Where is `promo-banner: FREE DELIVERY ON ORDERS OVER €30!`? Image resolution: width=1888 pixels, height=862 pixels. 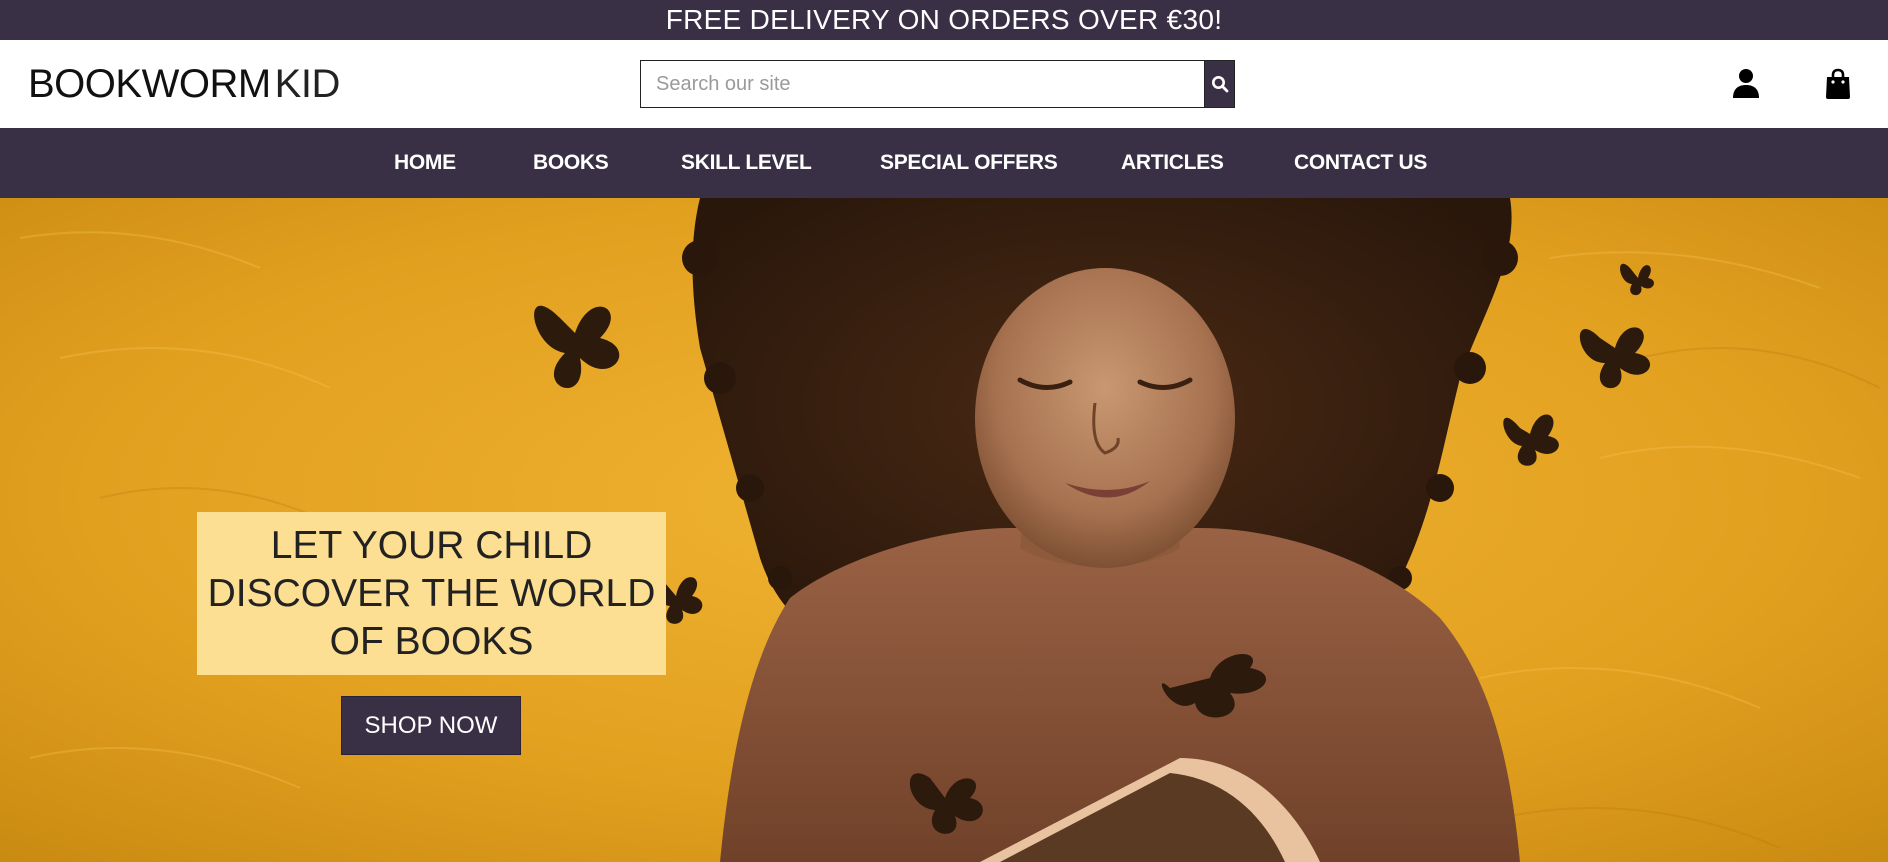
promo-banner: FREE DELIVERY ON ORDERS OVER €30! is located at coordinates (944, 20).